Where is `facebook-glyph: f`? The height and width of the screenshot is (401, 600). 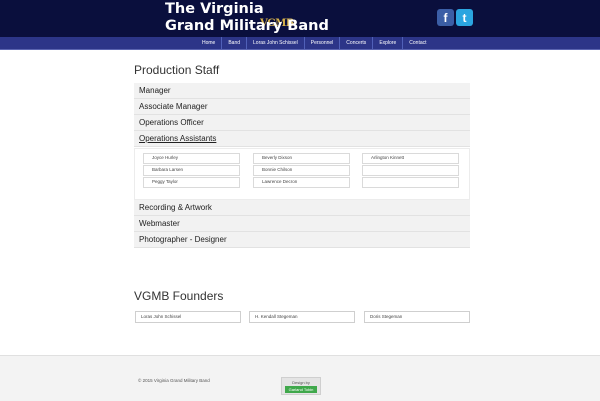 facebook-glyph: f is located at coordinates (445, 17).